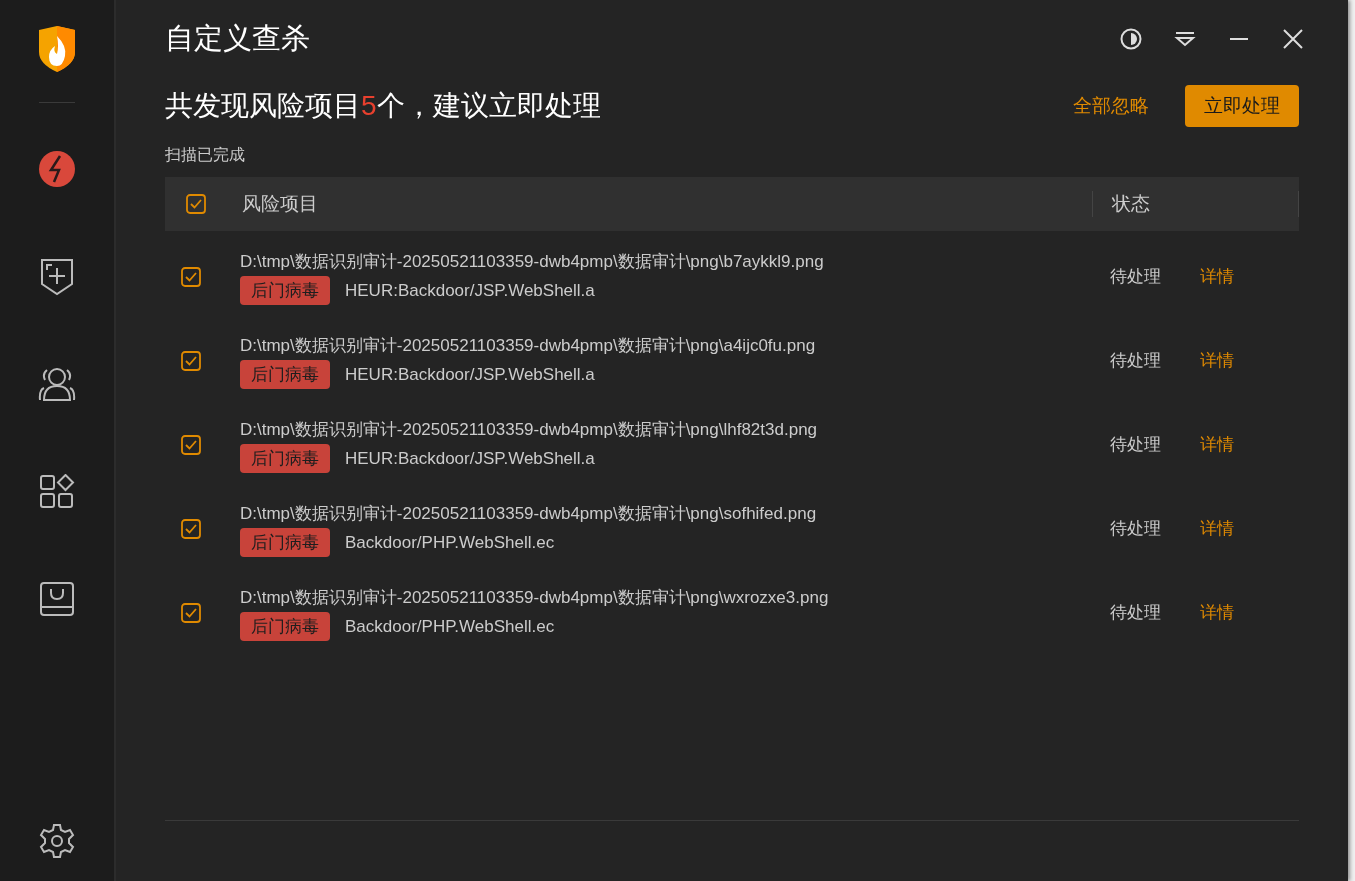 This screenshot has height=881, width=1355. I want to click on shield-flame-logo, so click(57, 49).